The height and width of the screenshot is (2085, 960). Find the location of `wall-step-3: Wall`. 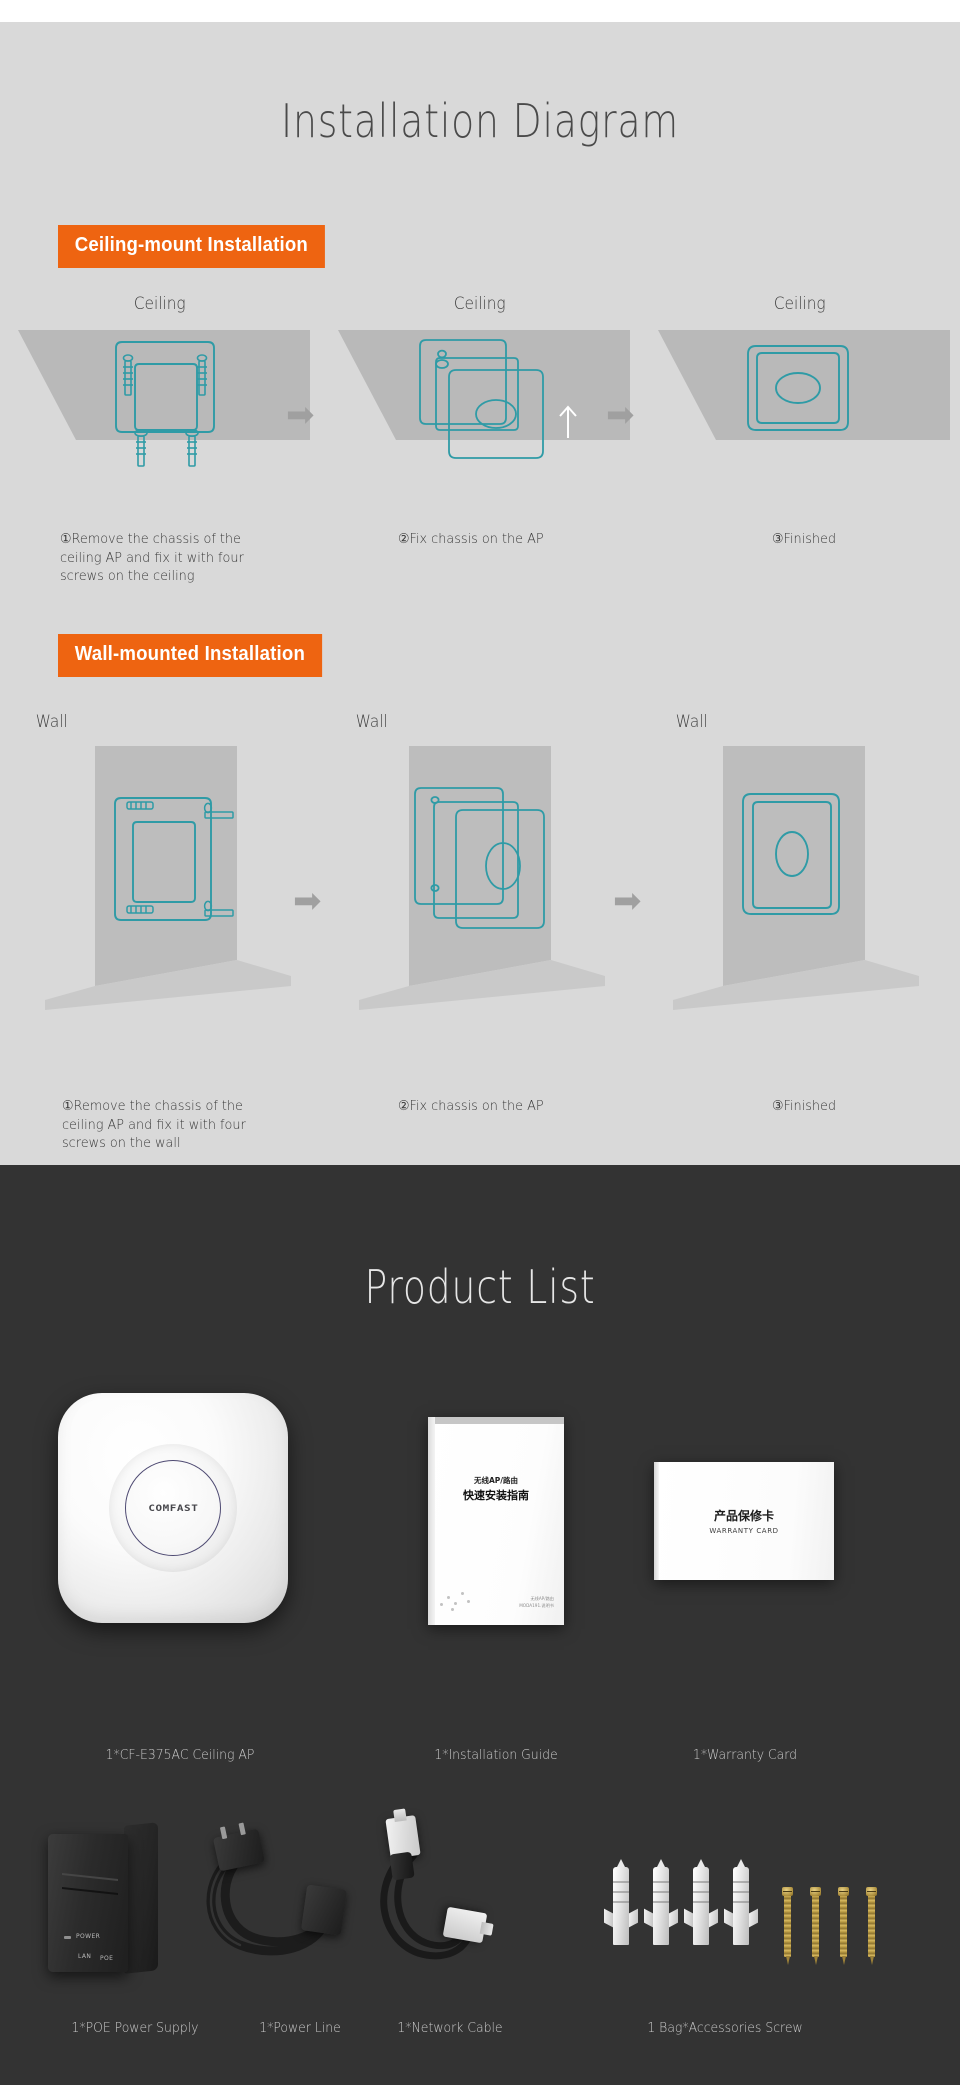

wall-step-3: Wall is located at coordinates (800, 872).